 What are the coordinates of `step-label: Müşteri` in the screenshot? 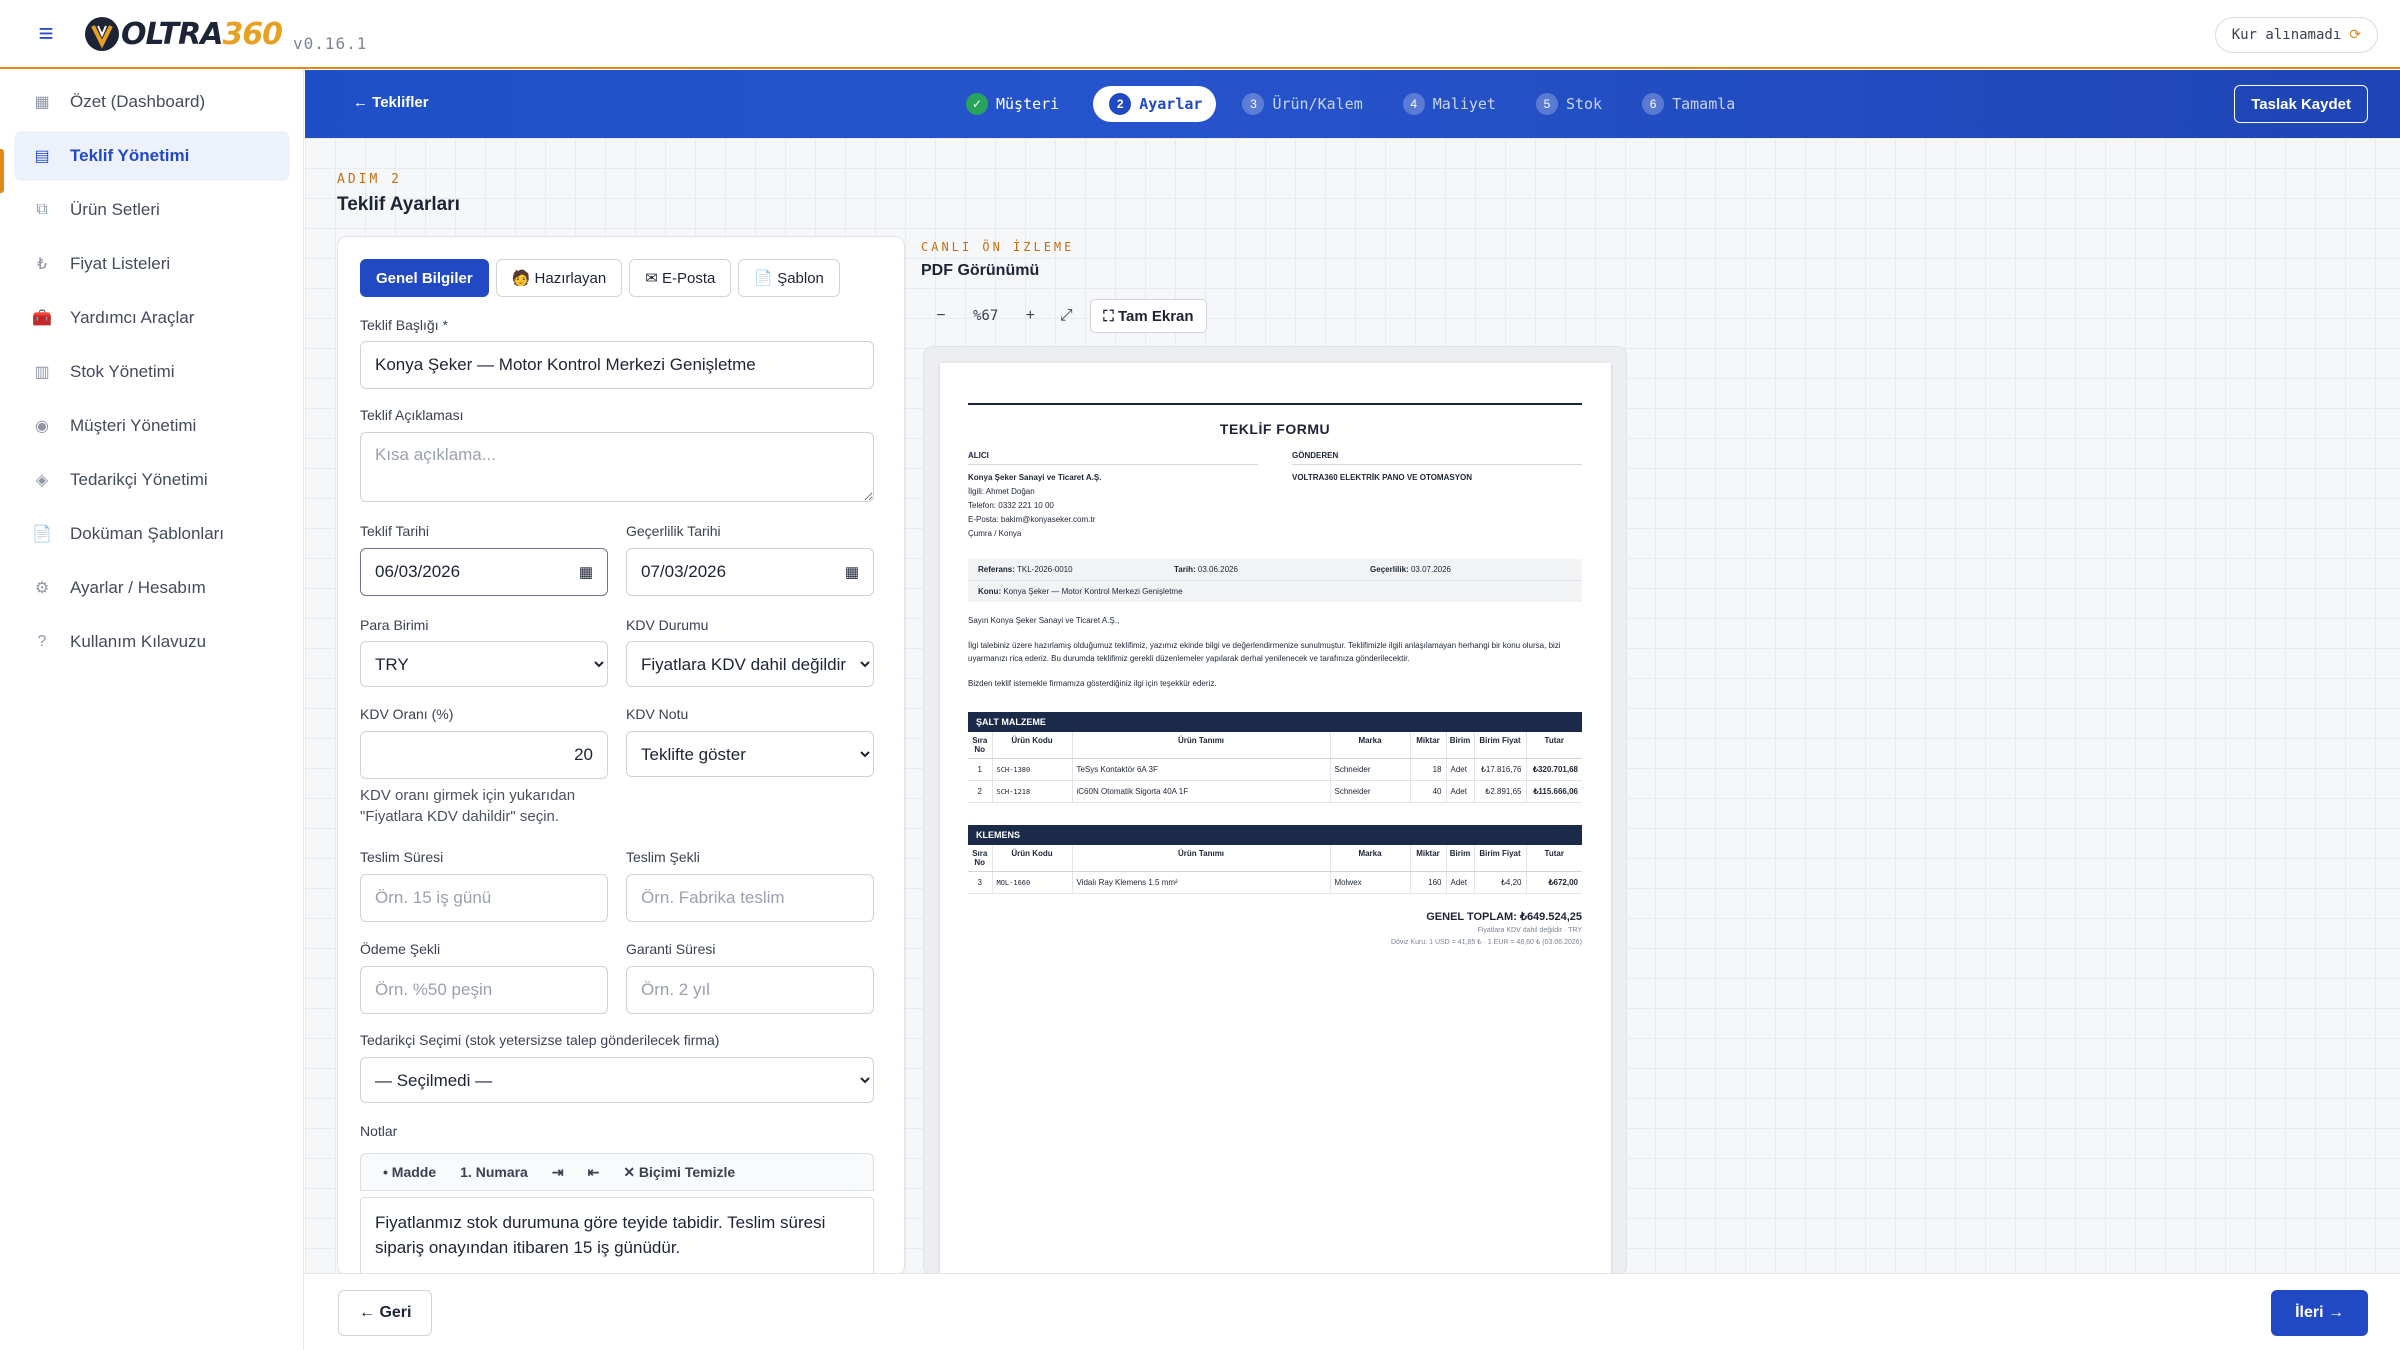 It's located at (1028, 104).